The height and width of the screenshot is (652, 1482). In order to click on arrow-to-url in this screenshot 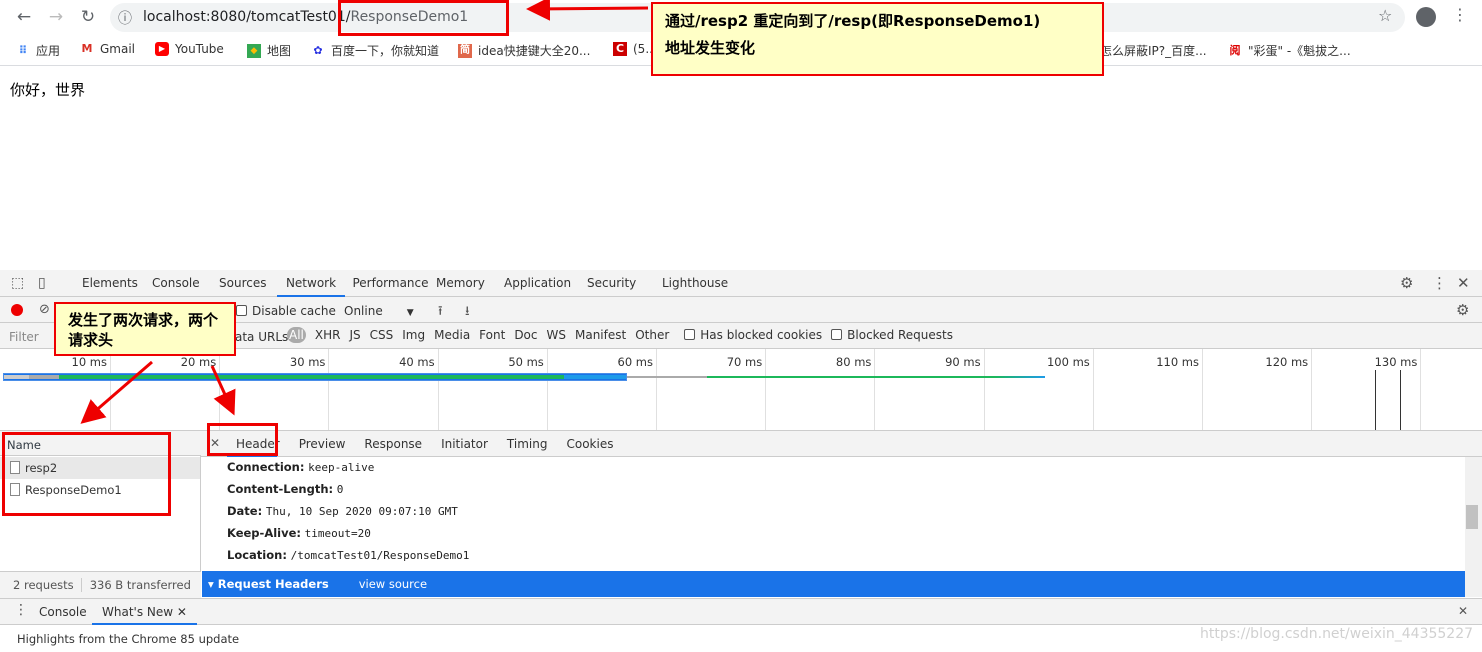, I will do `click(587, 10)`.